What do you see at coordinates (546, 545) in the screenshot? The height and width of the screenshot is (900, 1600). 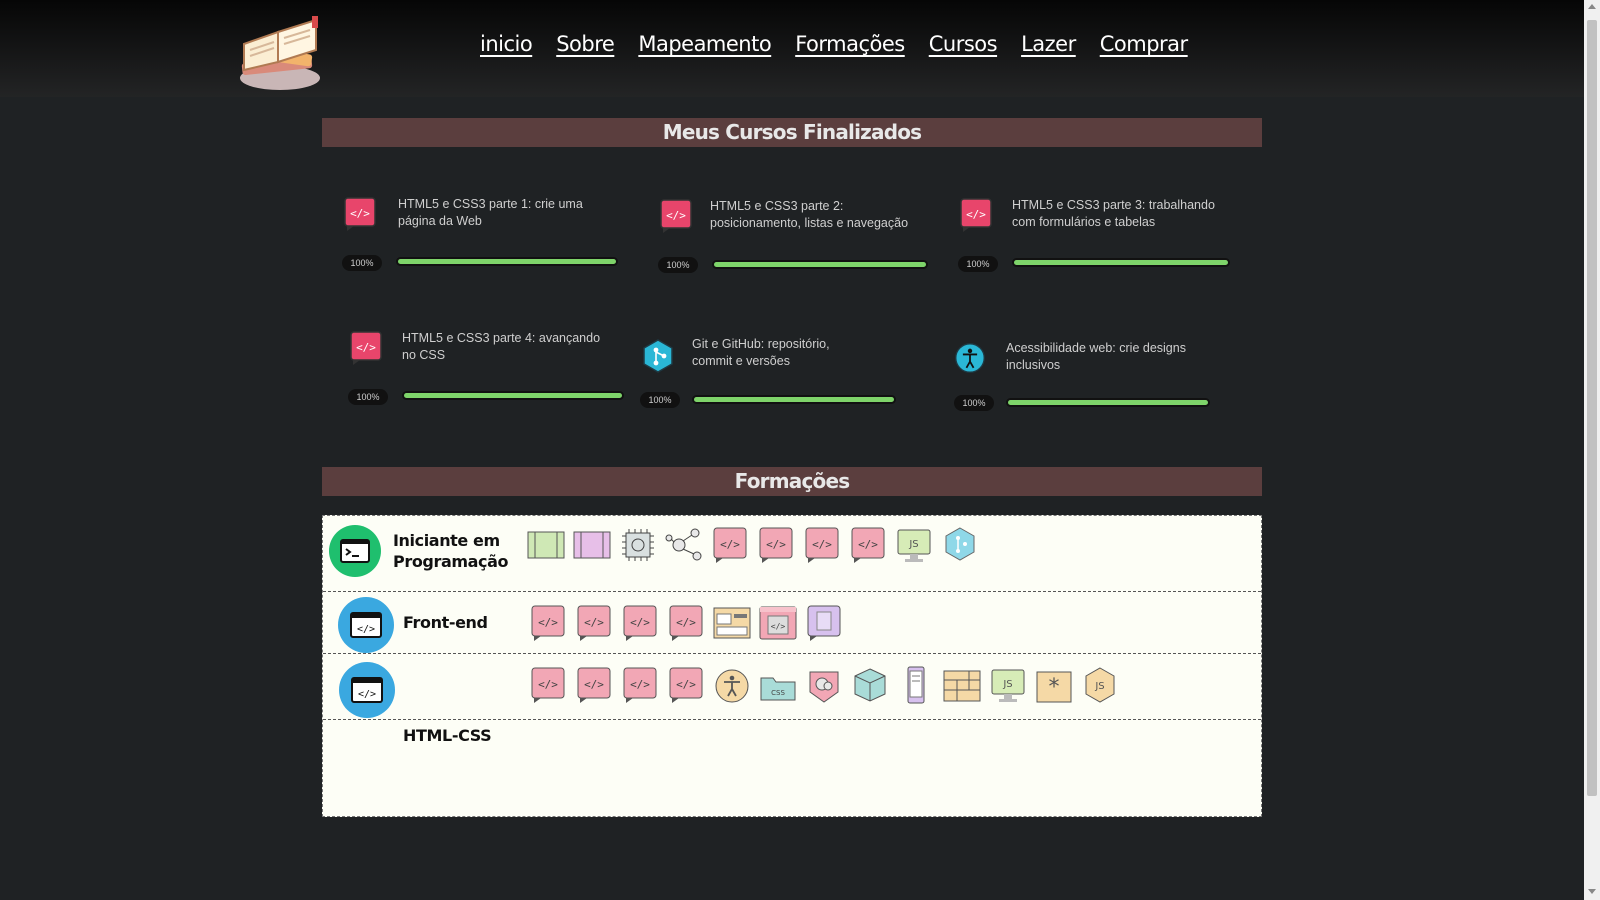 I see `layout-green-badge-icon` at bounding box center [546, 545].